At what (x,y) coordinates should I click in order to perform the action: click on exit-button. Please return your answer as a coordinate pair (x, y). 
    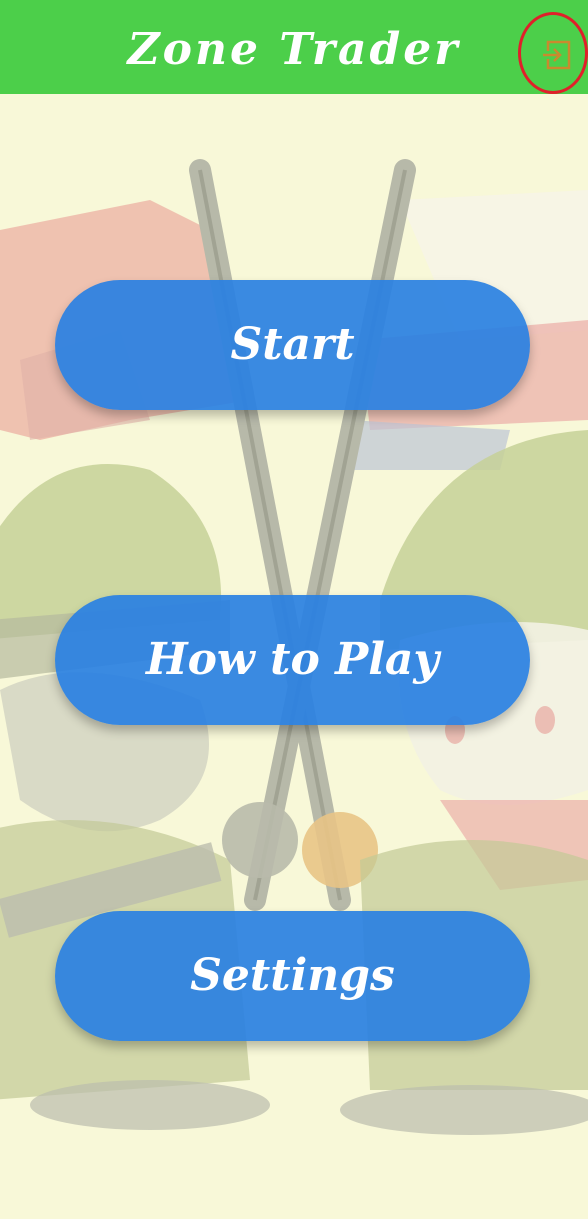
    Looking at the image, I should click on (553, 53).